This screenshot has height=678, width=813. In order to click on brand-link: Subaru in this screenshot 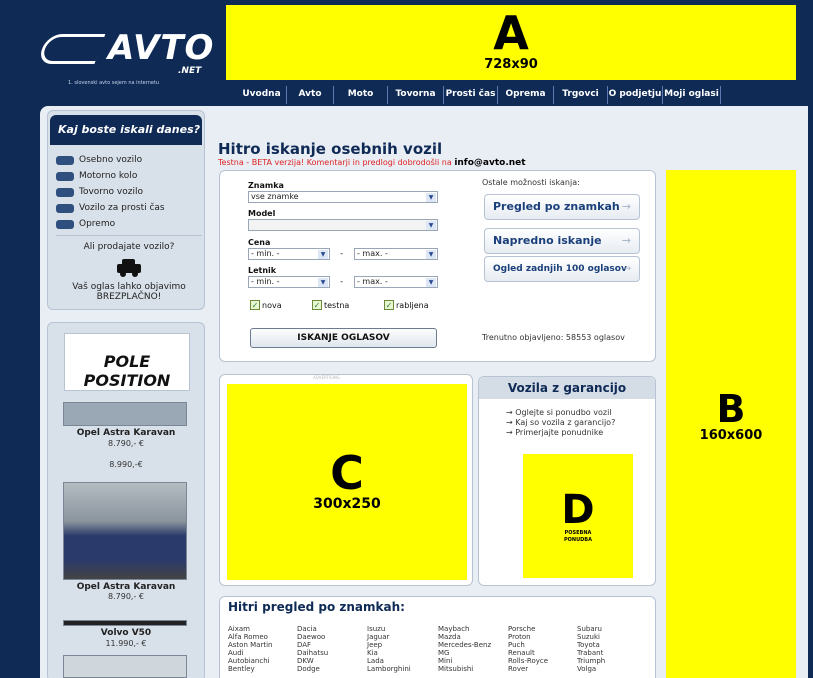, I will do `click(591, 629)`.